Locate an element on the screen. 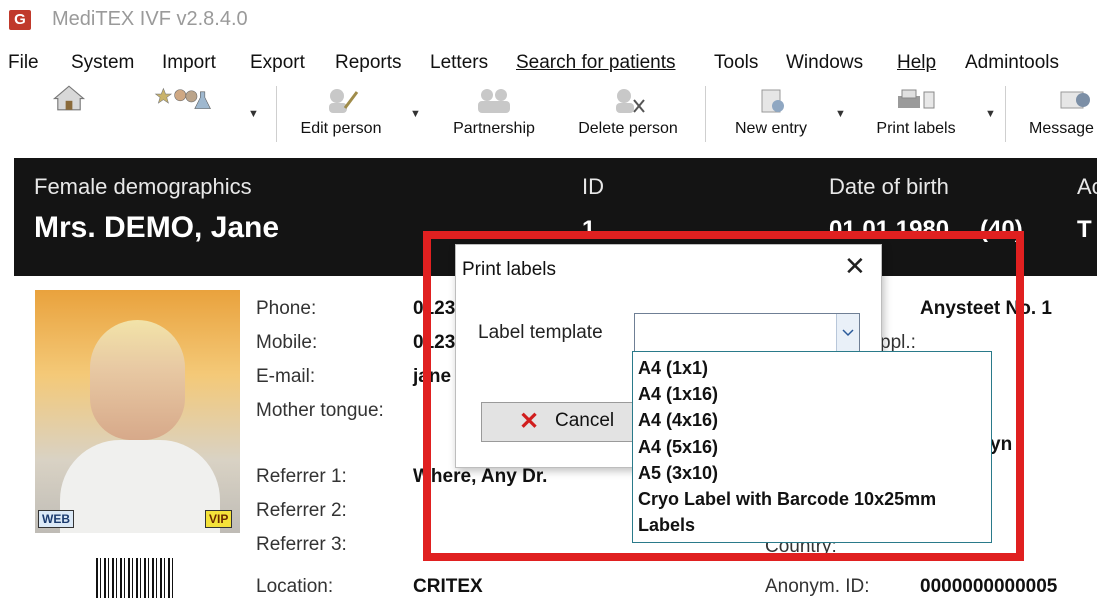  print-labels-label: Print labels is located at coordinates (916, 128).